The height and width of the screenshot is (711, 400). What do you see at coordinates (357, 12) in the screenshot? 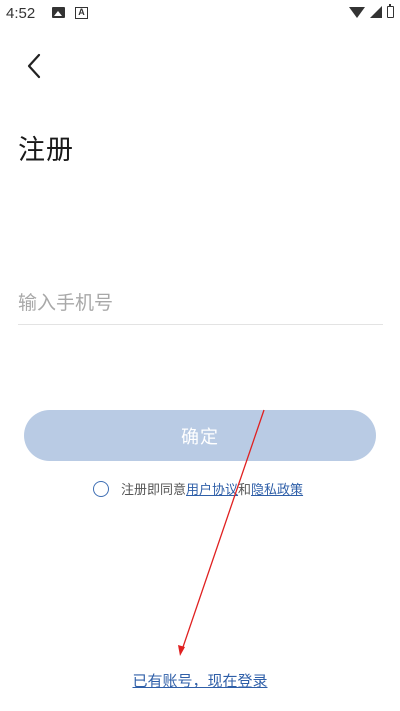
I see `wifi-icon` at bounding box center [357, 12].